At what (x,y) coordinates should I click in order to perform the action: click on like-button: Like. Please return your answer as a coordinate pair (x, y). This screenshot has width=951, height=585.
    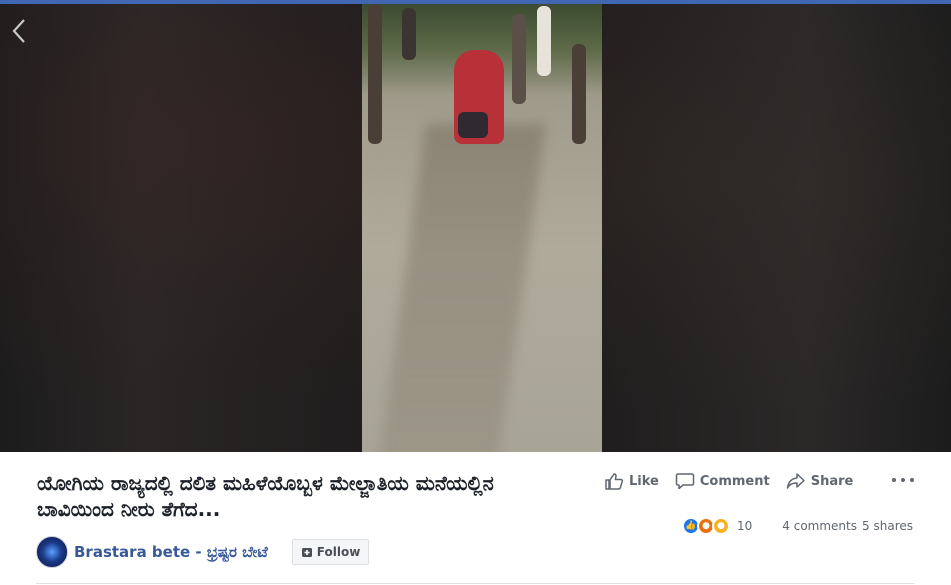
    Looking at the image, I should click on (631, 481).